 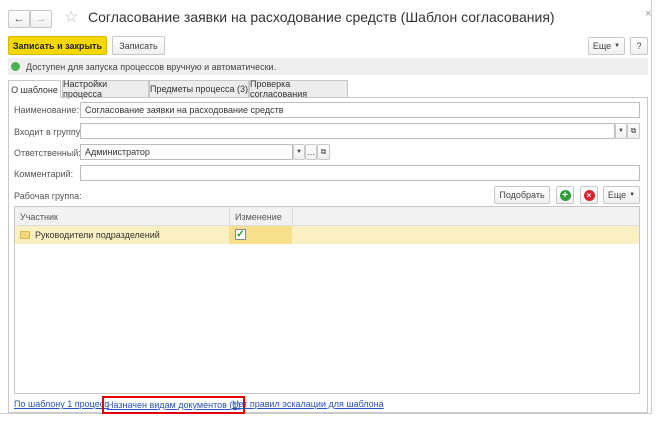 I want to click on delete-button: ×, so click(x=589, y=195).